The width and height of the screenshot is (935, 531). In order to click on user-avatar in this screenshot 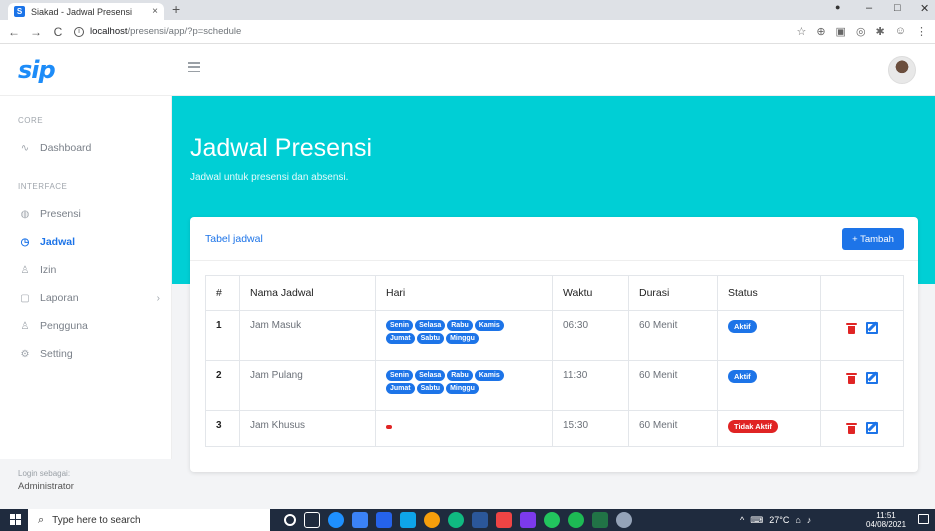, I will do `click(902, 70)`.